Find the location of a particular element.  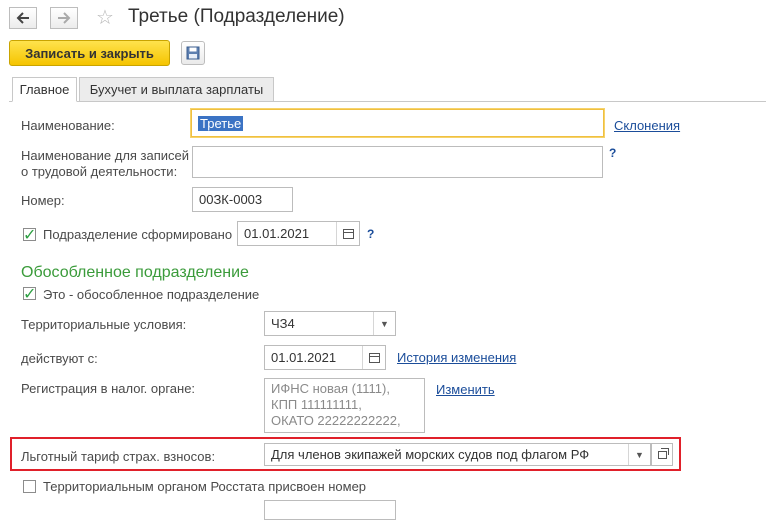

territorial-value: ЧЗ4 is located at coordinates (283, 323).